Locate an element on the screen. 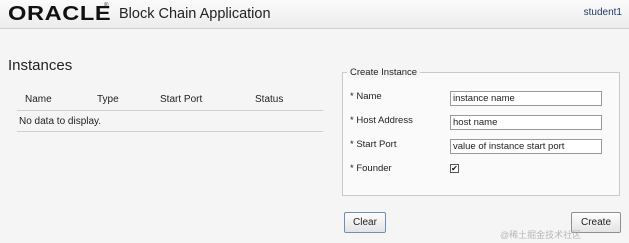  host-address-label: * Host Address is located at coordinates (381, 120).